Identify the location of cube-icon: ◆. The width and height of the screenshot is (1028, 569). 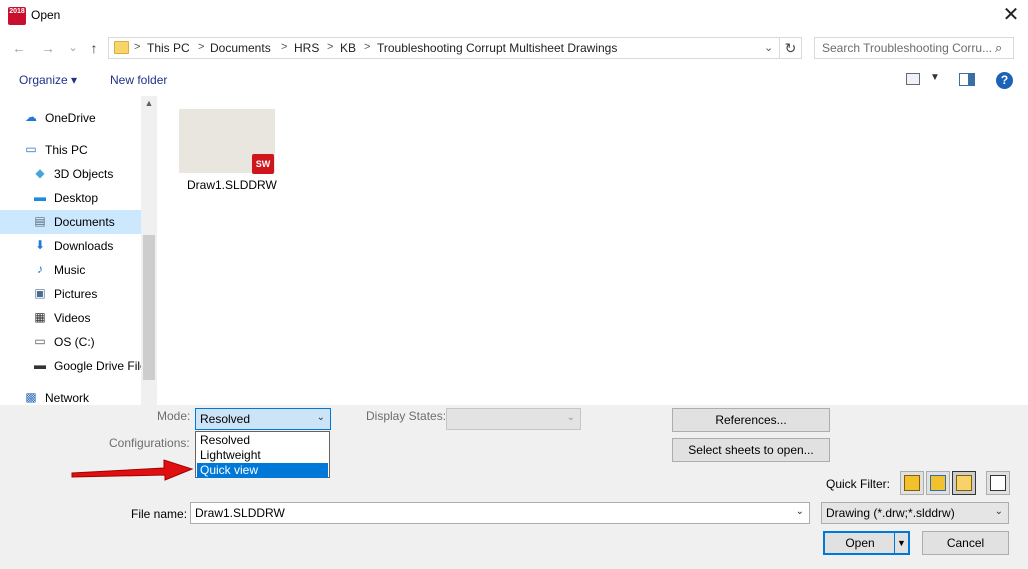
(40, 173).